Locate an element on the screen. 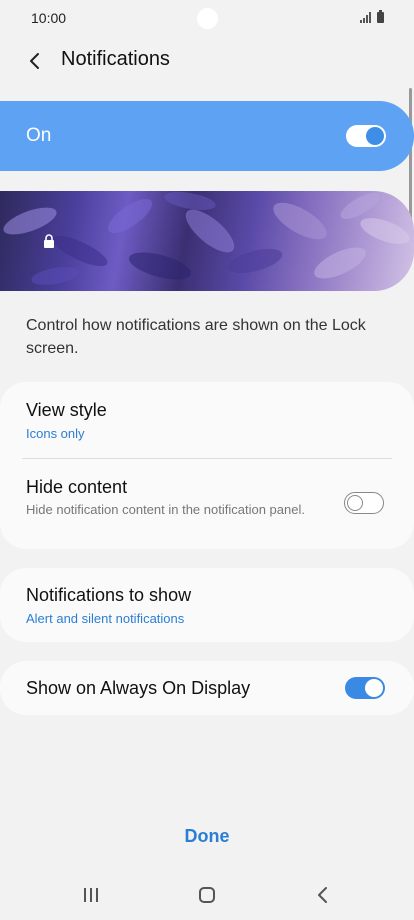 This screenshot has width=414, height=920. notifications-to-show-value: Alert and silent notifications is located at coordinates (105, 618).